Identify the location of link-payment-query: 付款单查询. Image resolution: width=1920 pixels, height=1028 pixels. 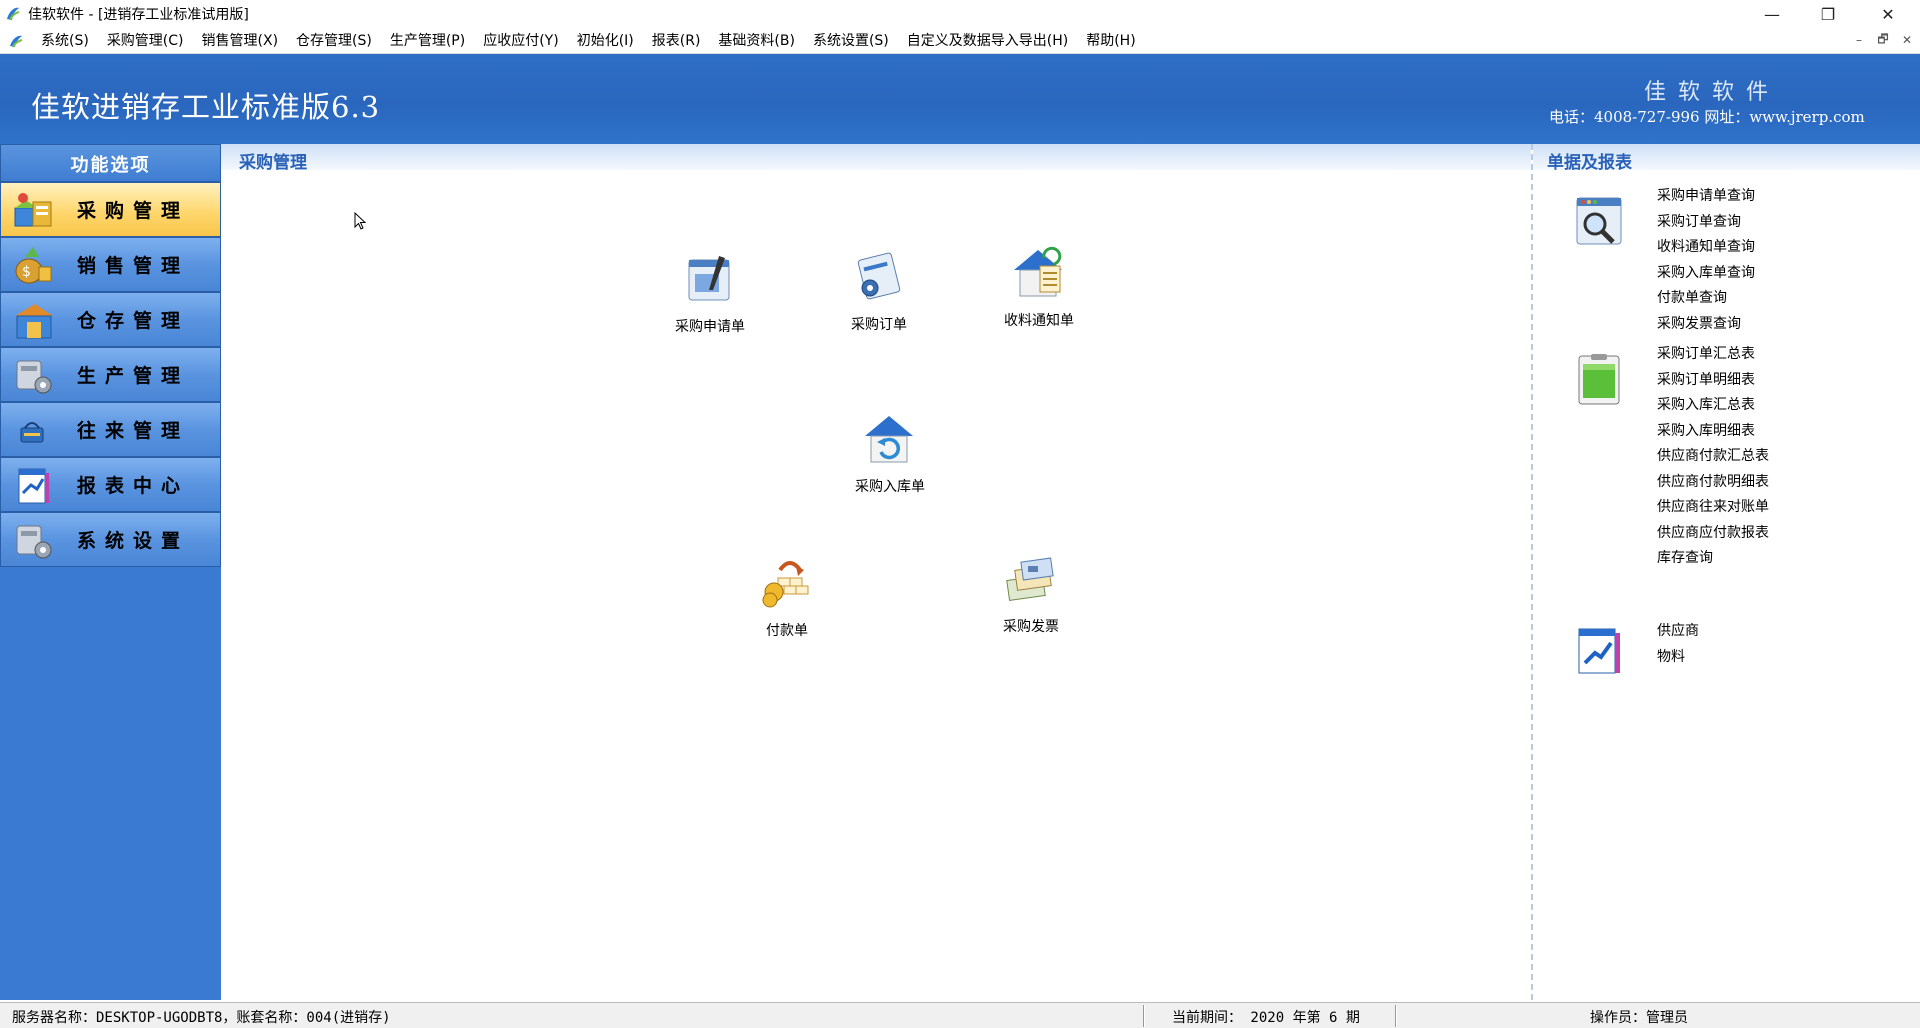
(1706, 299).